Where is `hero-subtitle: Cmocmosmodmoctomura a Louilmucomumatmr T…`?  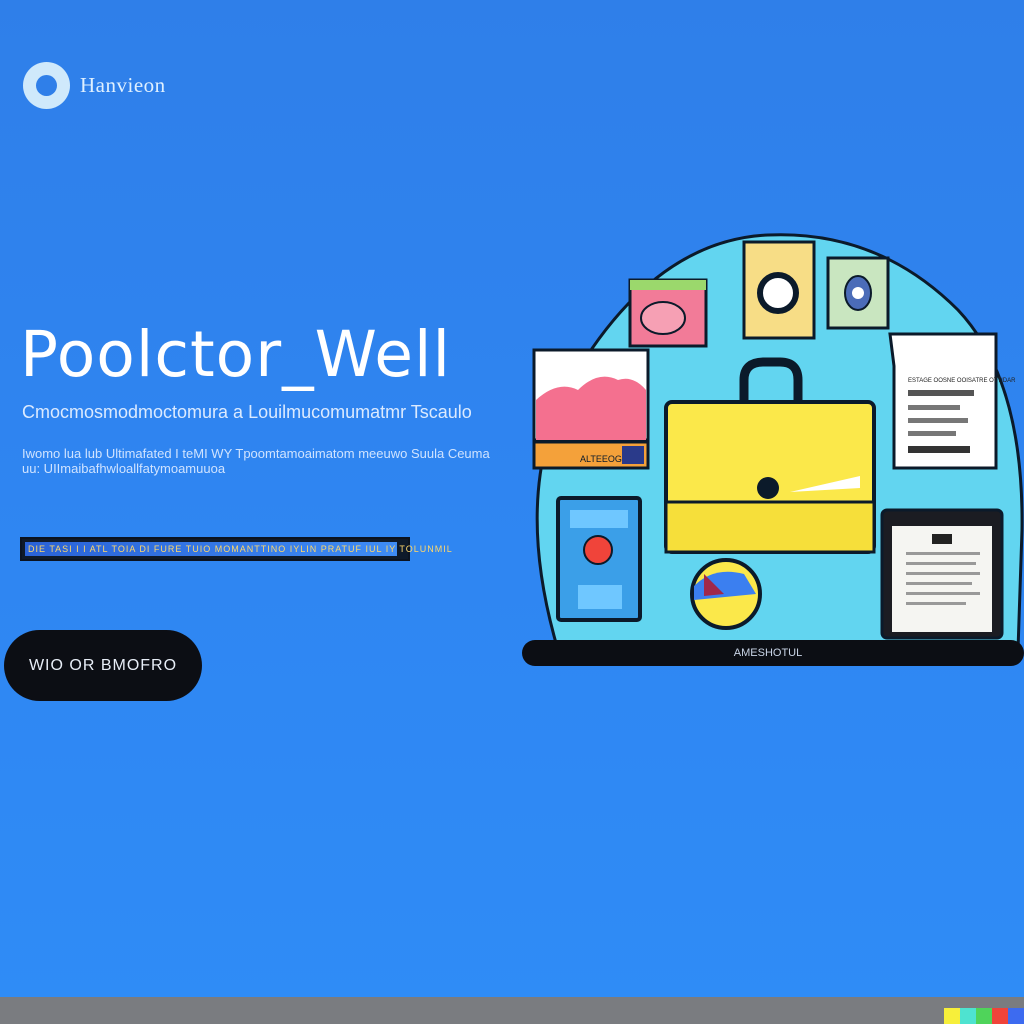
hero-subtitle: Cmocmosmodmoctomura a Louilmucomumatmr T… is located at coordinates (247, 412).